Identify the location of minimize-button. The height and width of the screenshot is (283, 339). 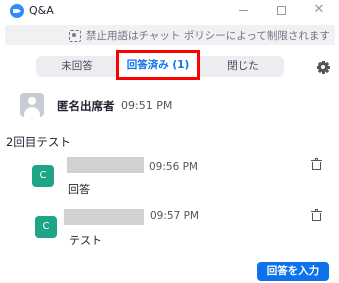
(244, 10).